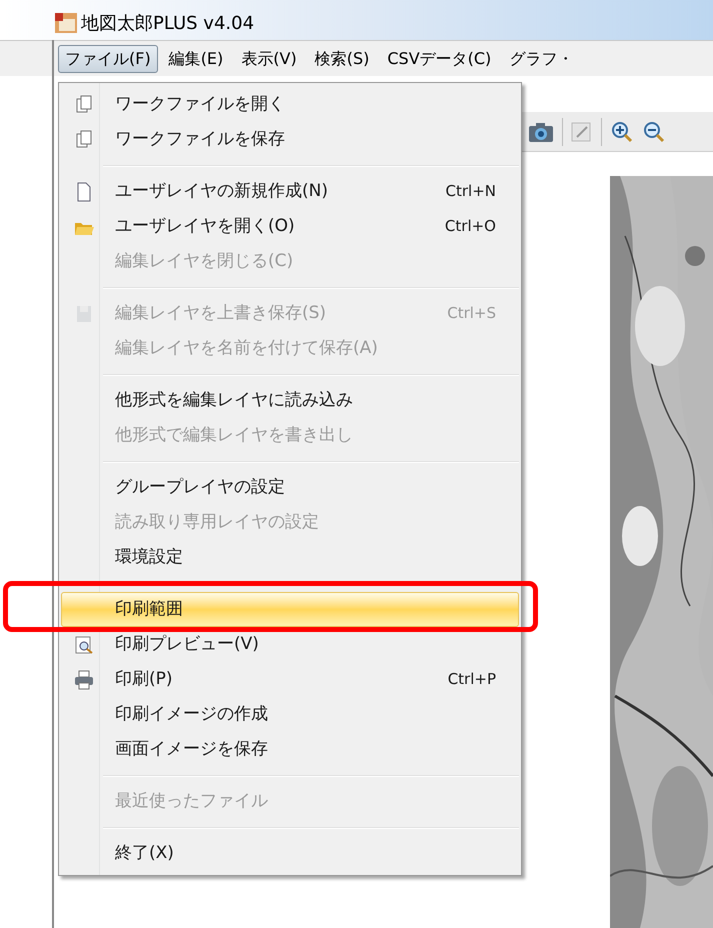 The width and height of the screenshot is (713, 928). What do you see at coordinates (84, 680) in the screenshot?
I see `printer-icon` at bounding box center [84, 680].